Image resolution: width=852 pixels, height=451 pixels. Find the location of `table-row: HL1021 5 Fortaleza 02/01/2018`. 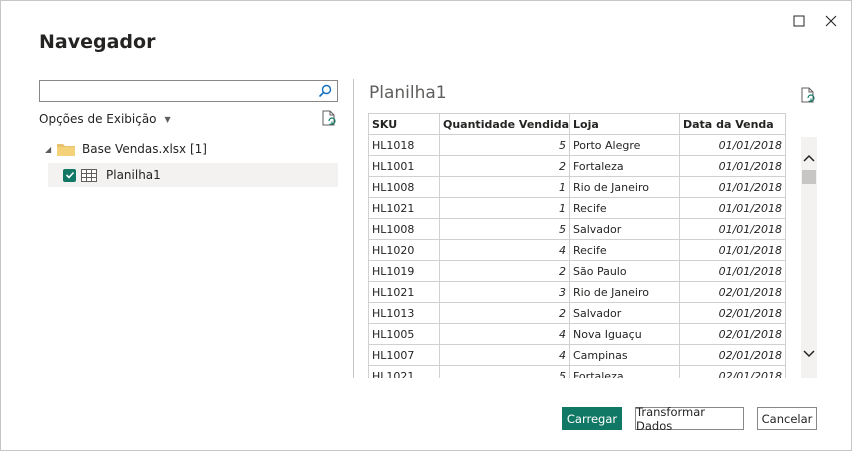

table-row: HL1021 5 Fortaleza 02/01/2018 is located at coordinates (577, 371).